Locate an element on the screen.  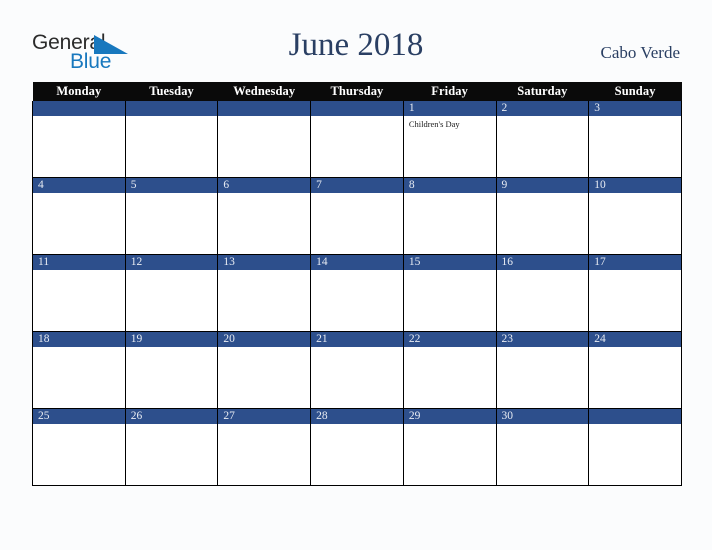
calendar-week-row: 1 Children's Day 2 3 is located at coordinates (357, 139).